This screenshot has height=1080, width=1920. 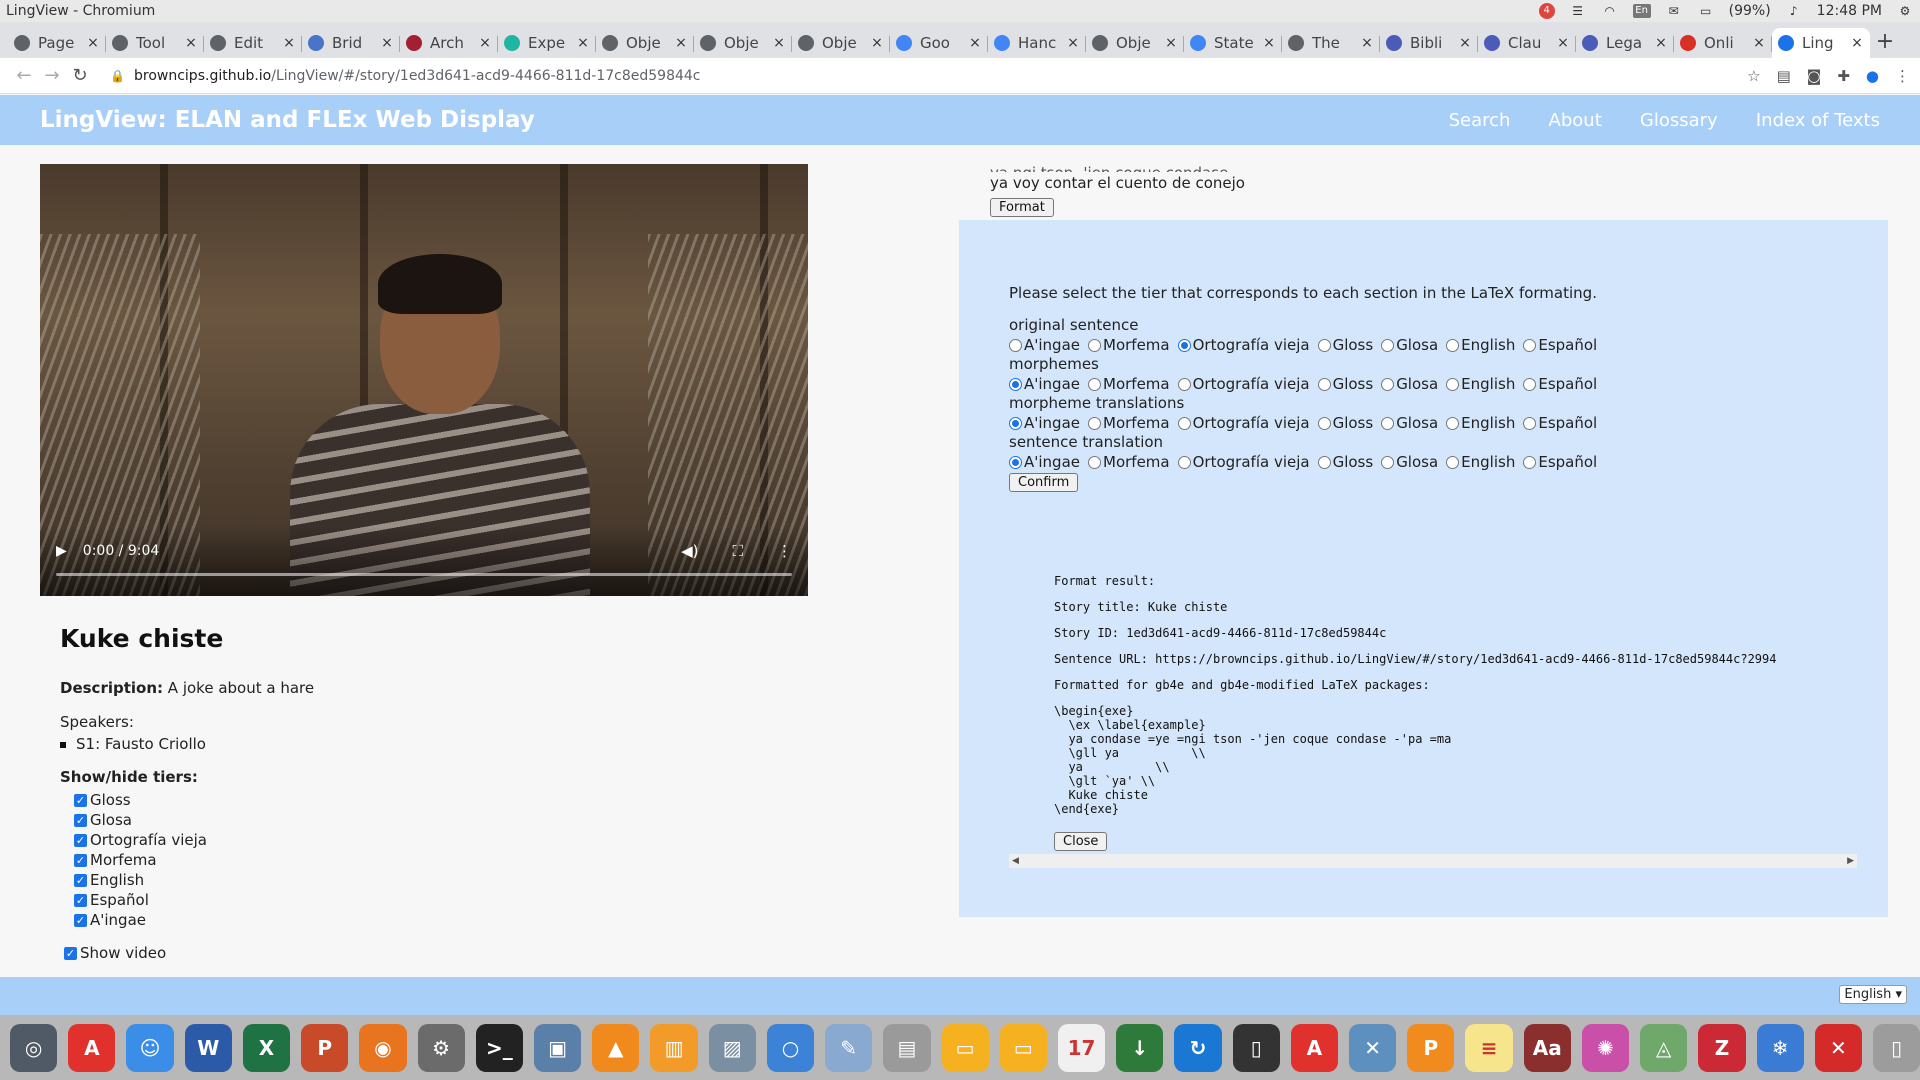 What do you see at coordinates (1489, 1047) in the screenshot?
I see `notes-dock-icon: ≡` at bounding box center [1489, 1047].